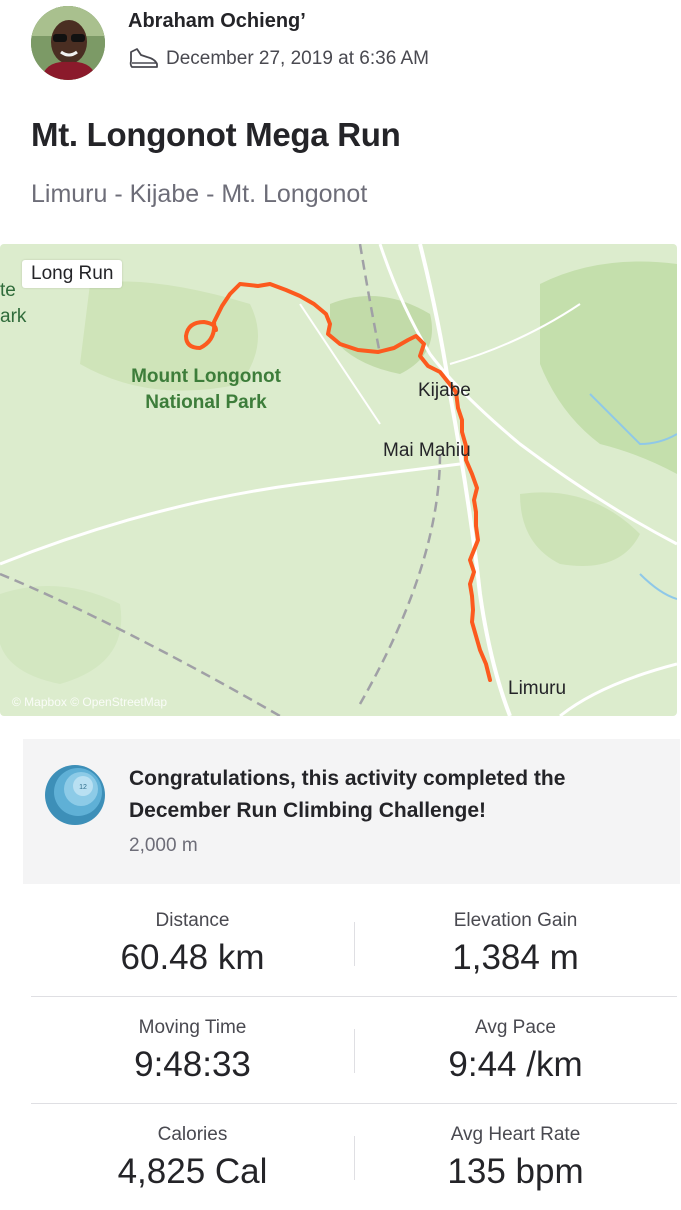  I want to click on stat-label: Moving Time, so click(192, 1027).